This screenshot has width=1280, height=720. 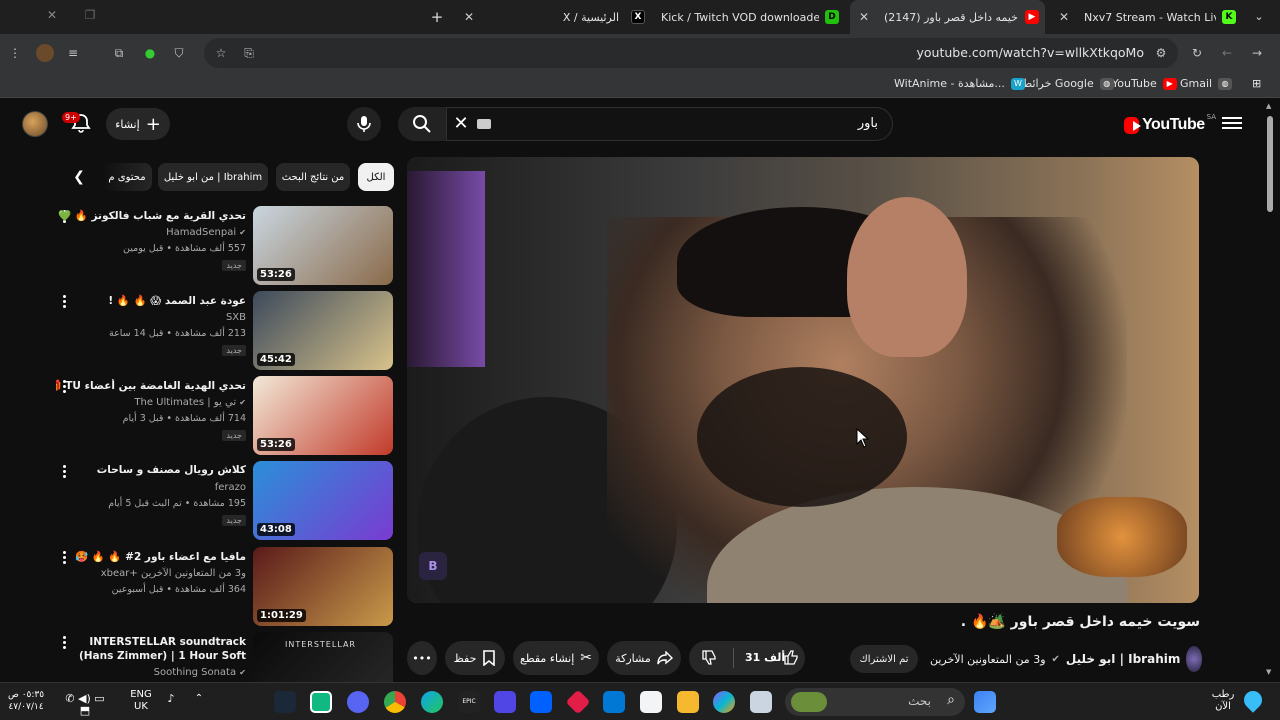 I want to click on reload-icon: ↻, so click(x=1197, y=53).